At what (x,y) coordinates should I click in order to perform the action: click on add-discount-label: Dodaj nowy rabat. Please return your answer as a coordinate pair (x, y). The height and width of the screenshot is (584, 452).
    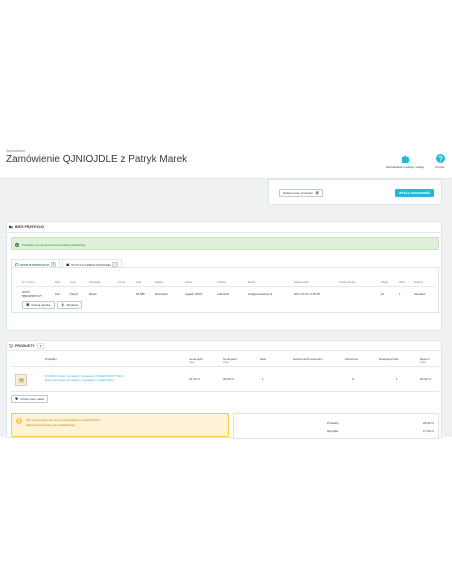
    Looking at the image, I should click on (32, 399).